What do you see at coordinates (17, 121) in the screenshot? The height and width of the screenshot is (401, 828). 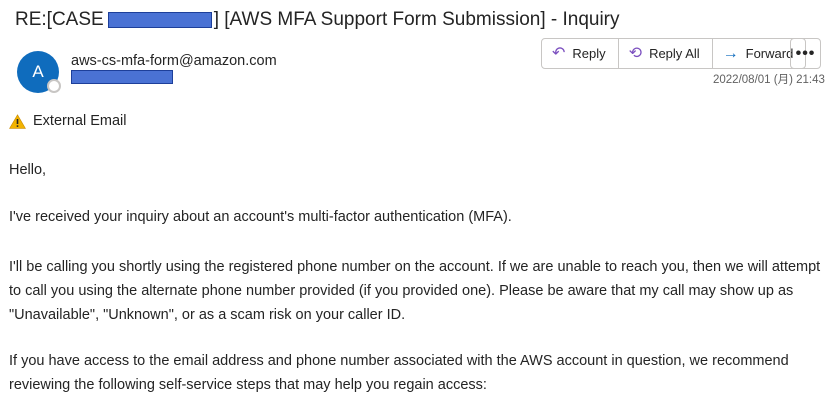 I see `warning-icon` at bounding box center [17, 121].